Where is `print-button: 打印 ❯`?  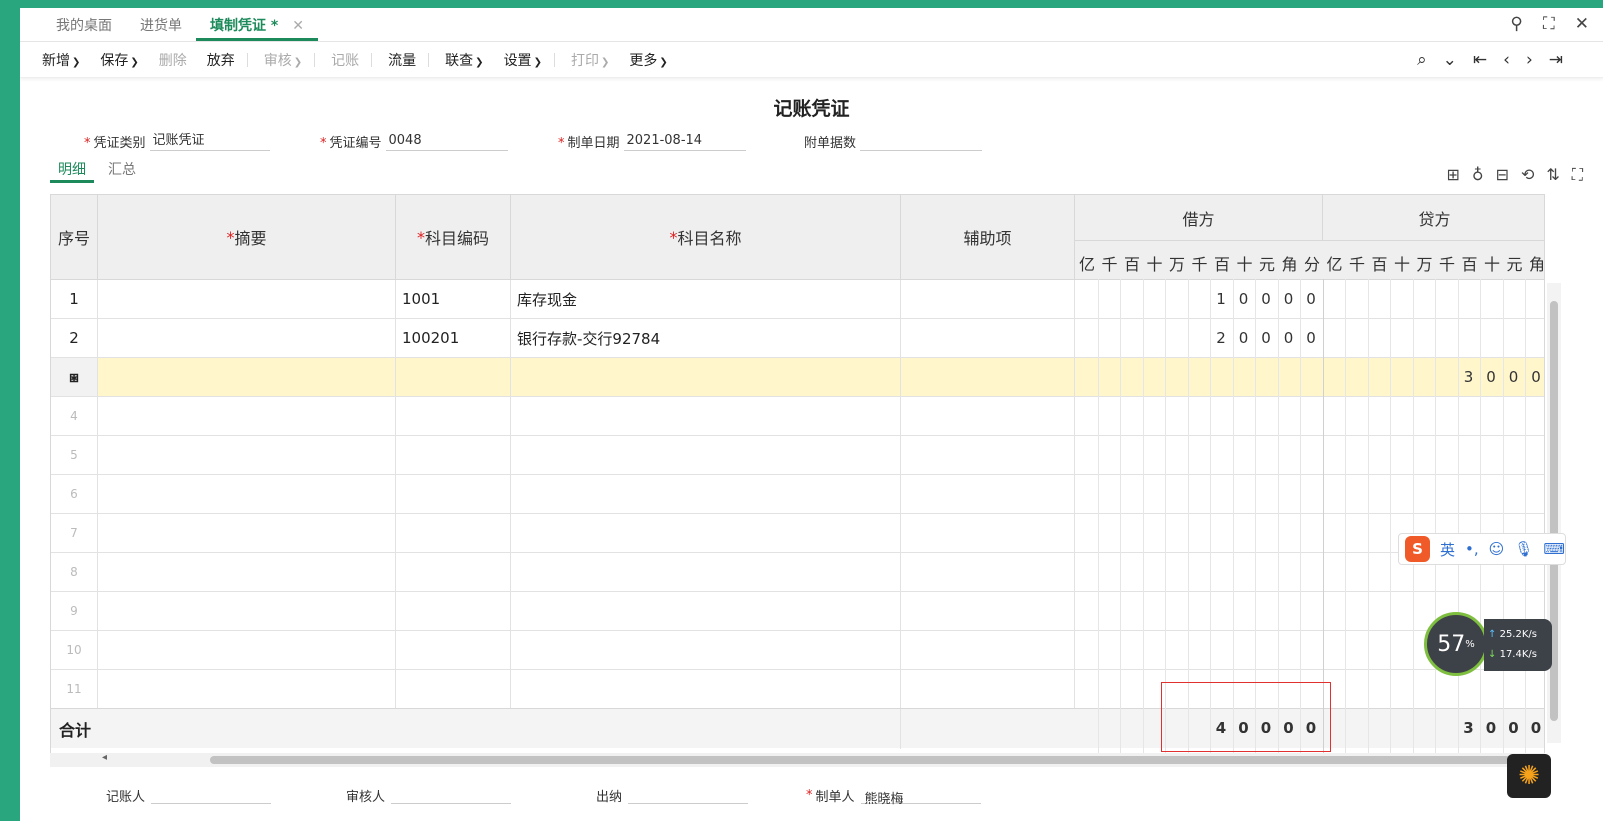 print-button: 打印 ❯ is located at coordinates (590, 60).